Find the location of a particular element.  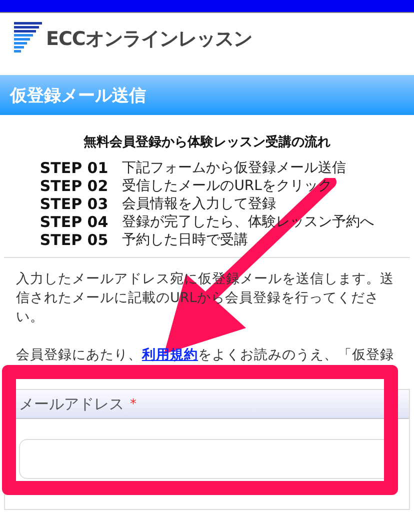

step-label: STEP 01 is located at coordinates (74, 168).